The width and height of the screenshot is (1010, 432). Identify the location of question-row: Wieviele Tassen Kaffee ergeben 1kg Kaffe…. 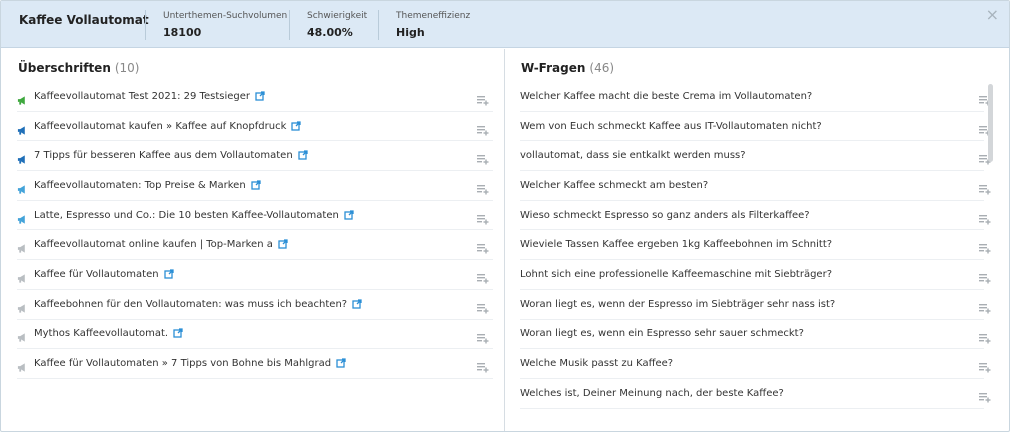
(755, 245).